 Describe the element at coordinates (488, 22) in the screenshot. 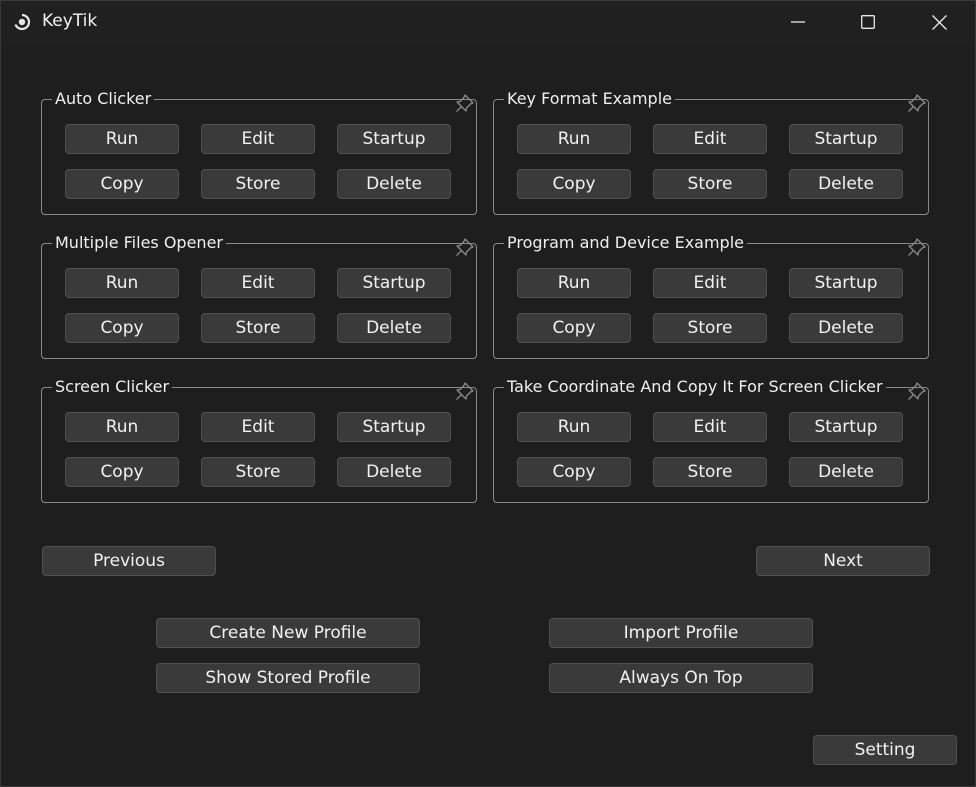

I see `title-bar: KeyTik` at that location.